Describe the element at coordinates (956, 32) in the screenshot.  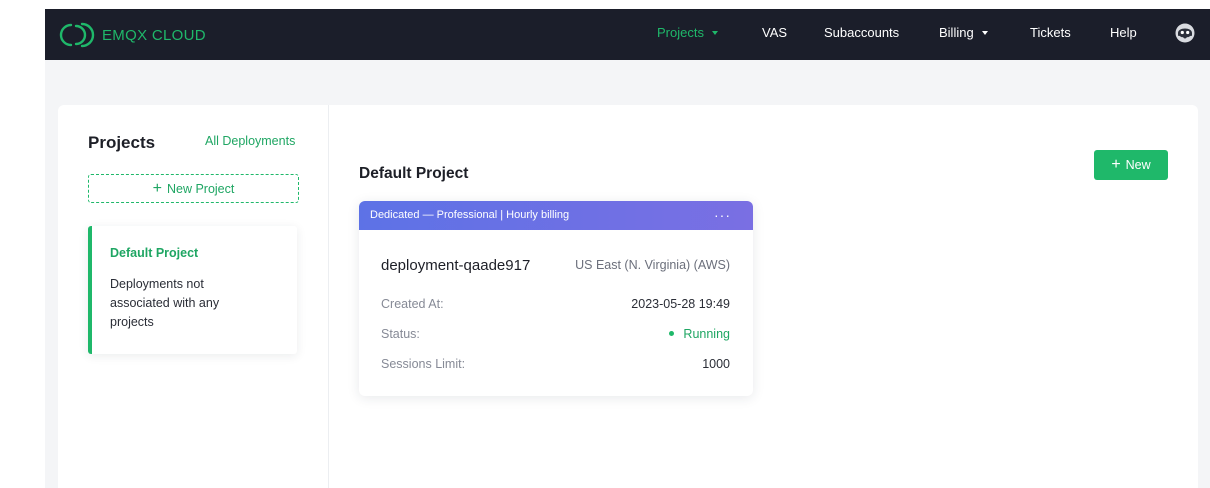
I see `nav-billing-label: Billing` at that location.